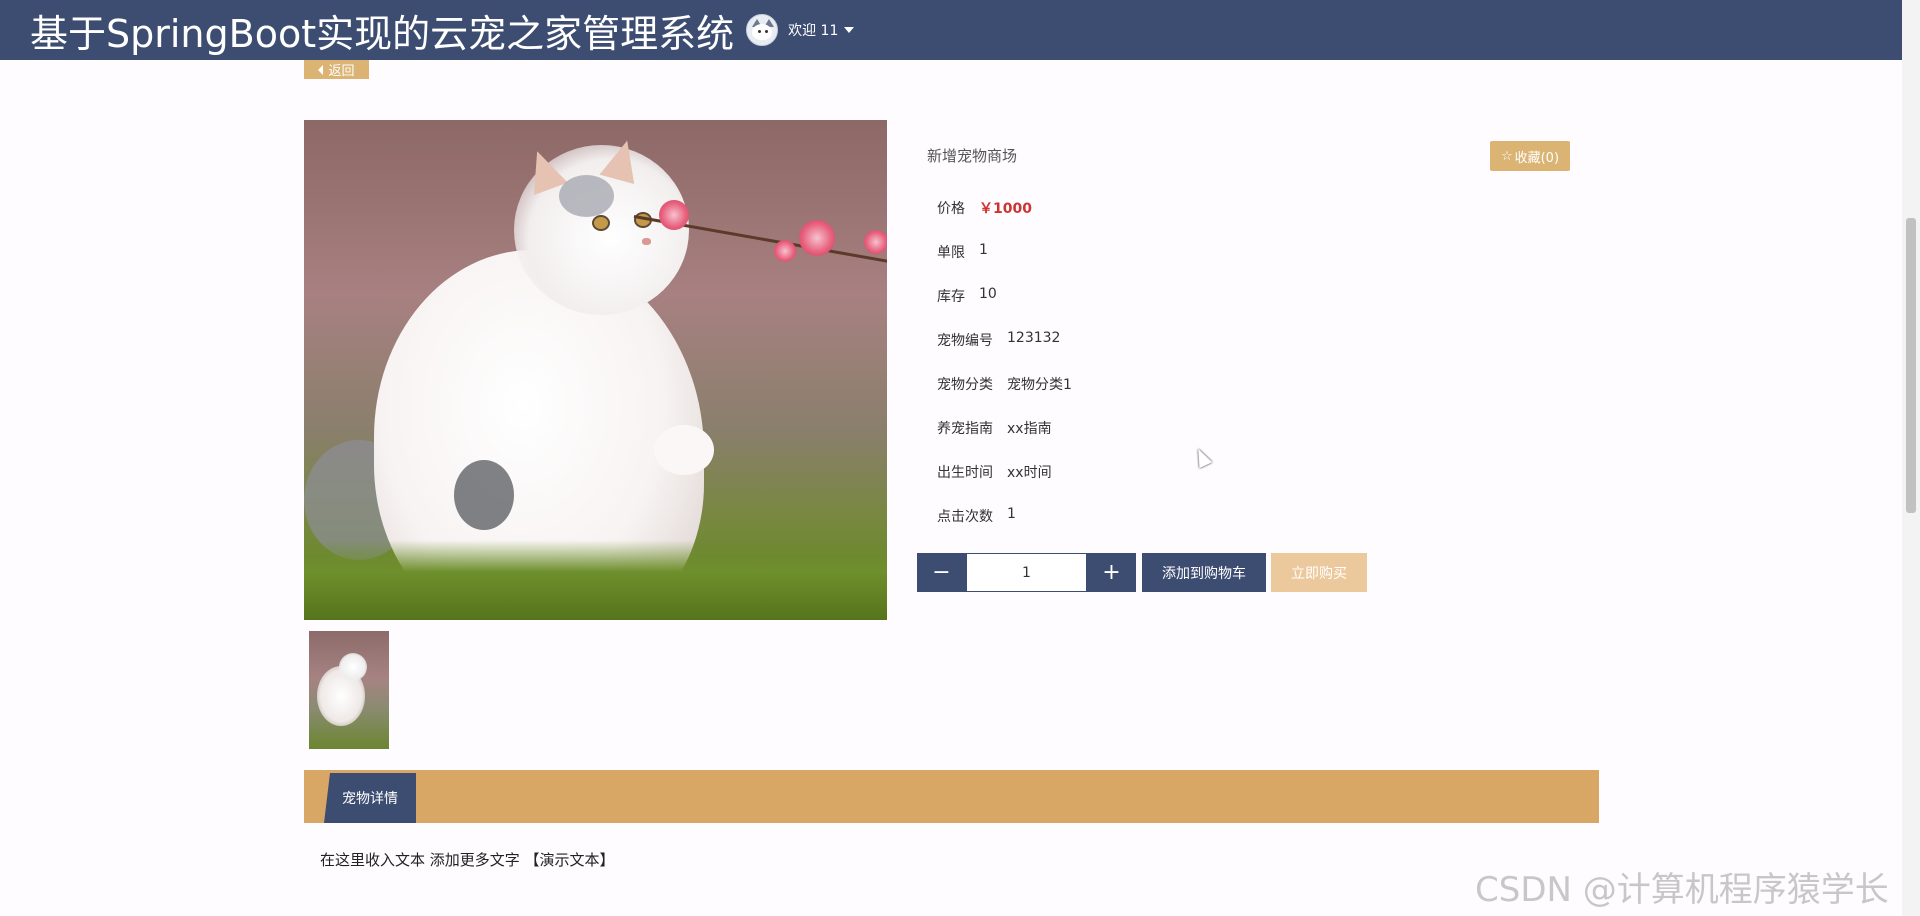 The width and height of the screenshot is (1920, 916). What do you see at coordinates (1029, 429) in the screenshot?
I see `guide-value: xx指南` at bounding box center [1029, 429].